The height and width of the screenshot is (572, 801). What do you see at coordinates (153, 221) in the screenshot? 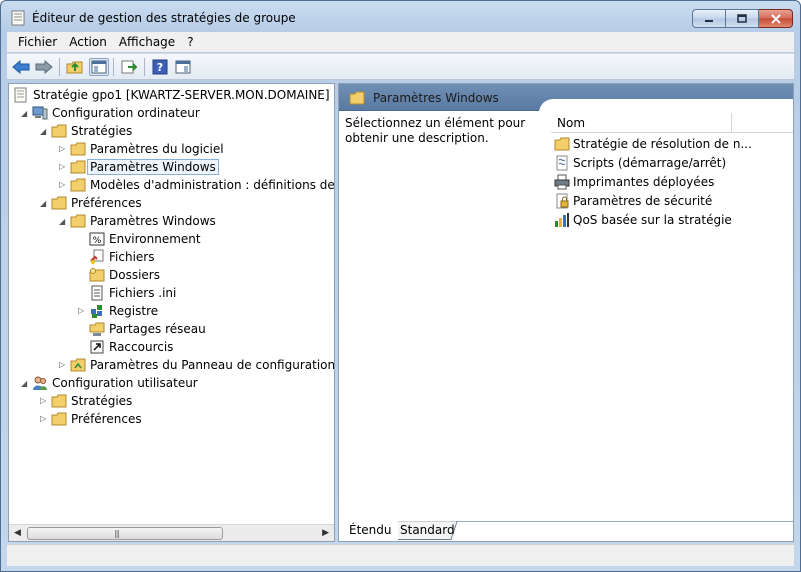
I see `tree-label: Paramètres Windows` at bounding box center [153, 221].